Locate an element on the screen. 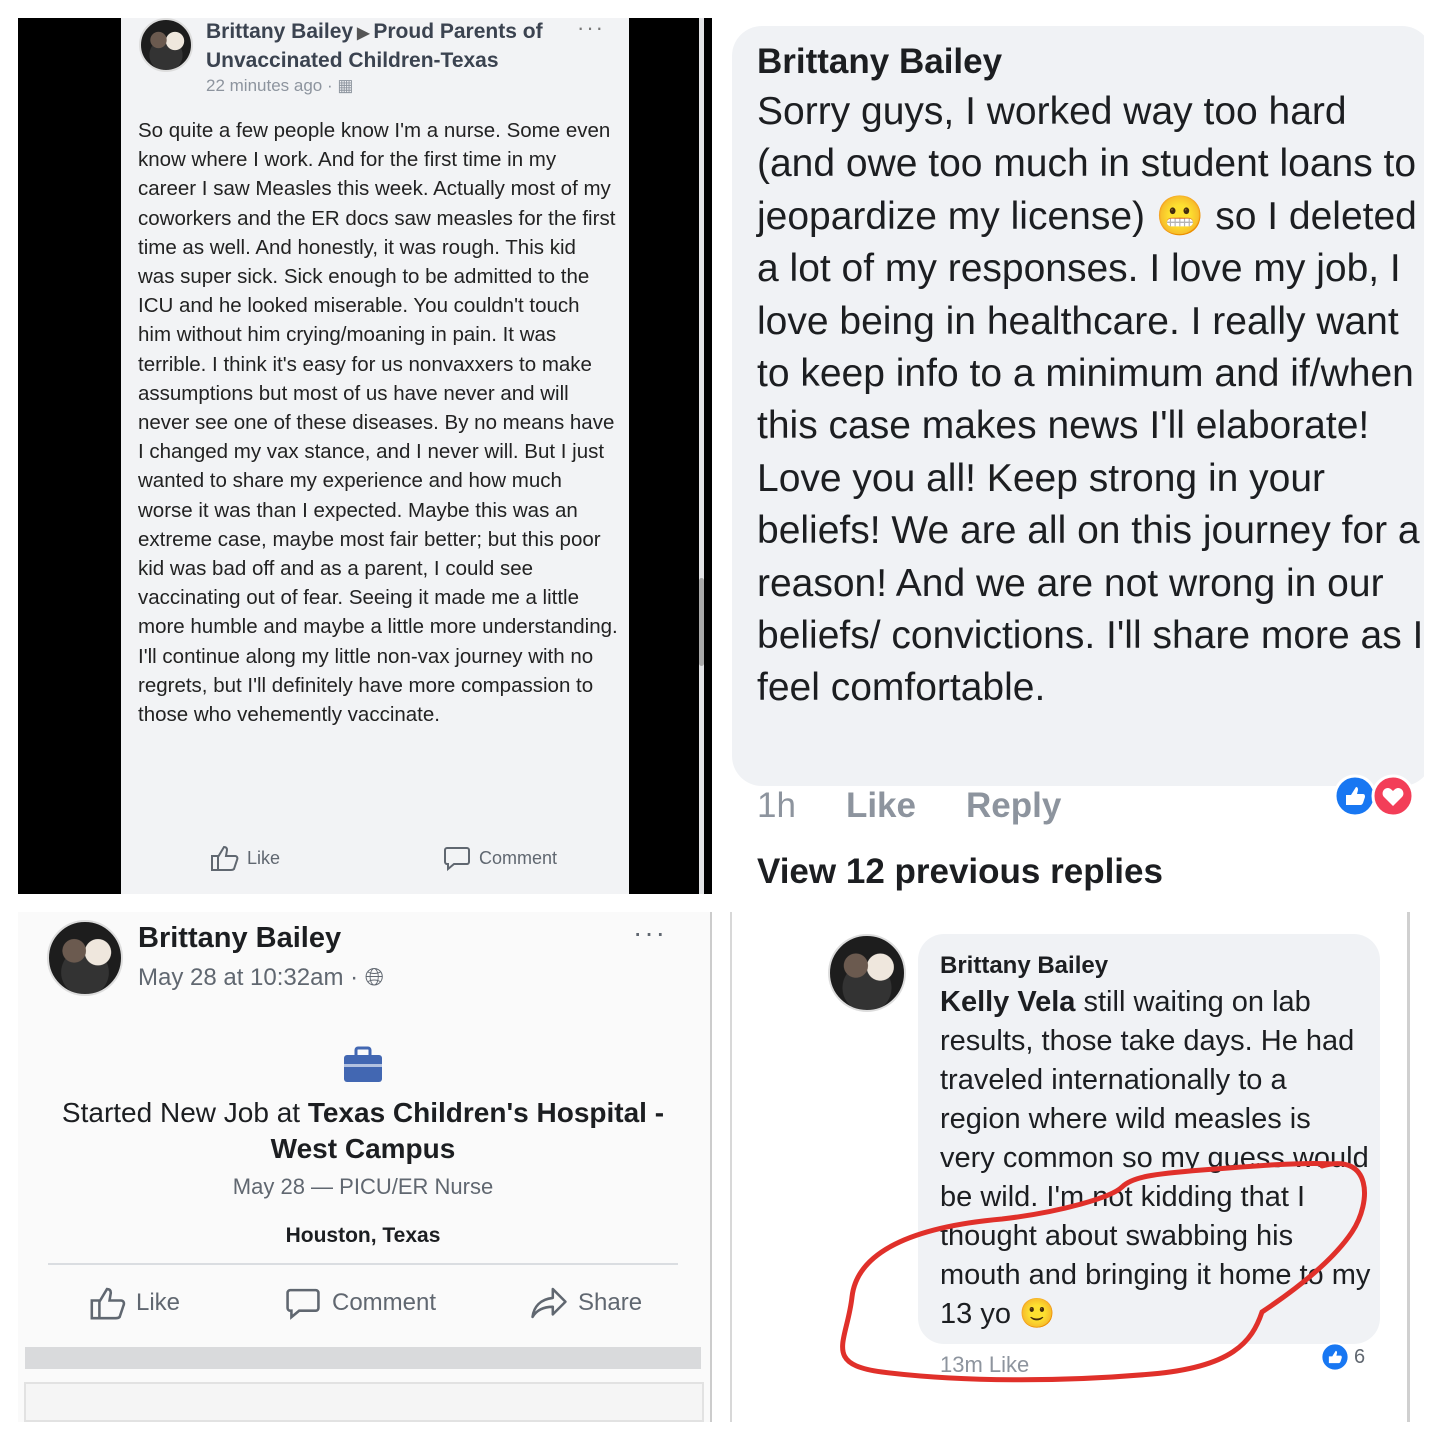 This screenshot has height=1440, width=1440. job-prefix: Started New Job at is located at coordinates (184, 1112).